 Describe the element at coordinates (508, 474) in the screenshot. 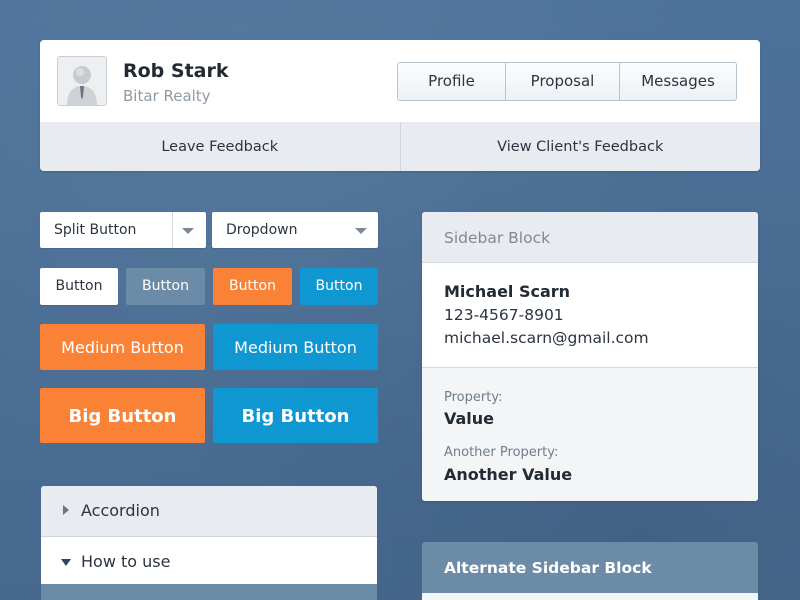

I see `property-value: Another Value` at that location.